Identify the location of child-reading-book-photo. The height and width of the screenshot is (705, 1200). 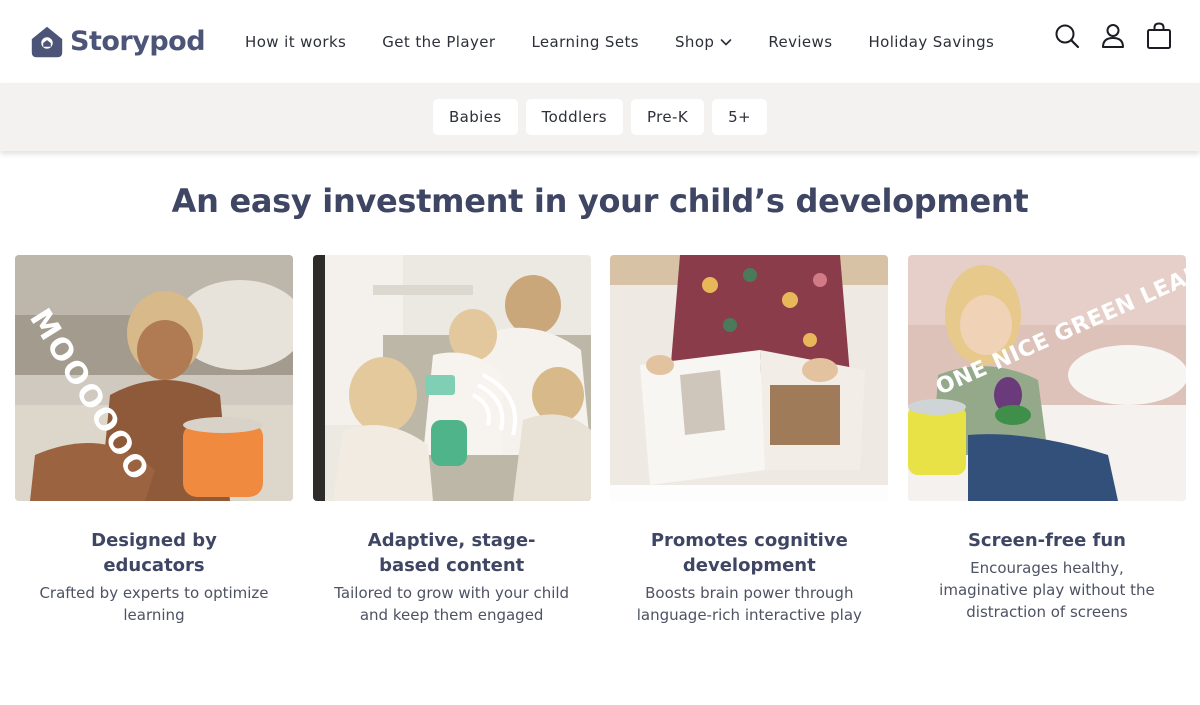
(749, 378).